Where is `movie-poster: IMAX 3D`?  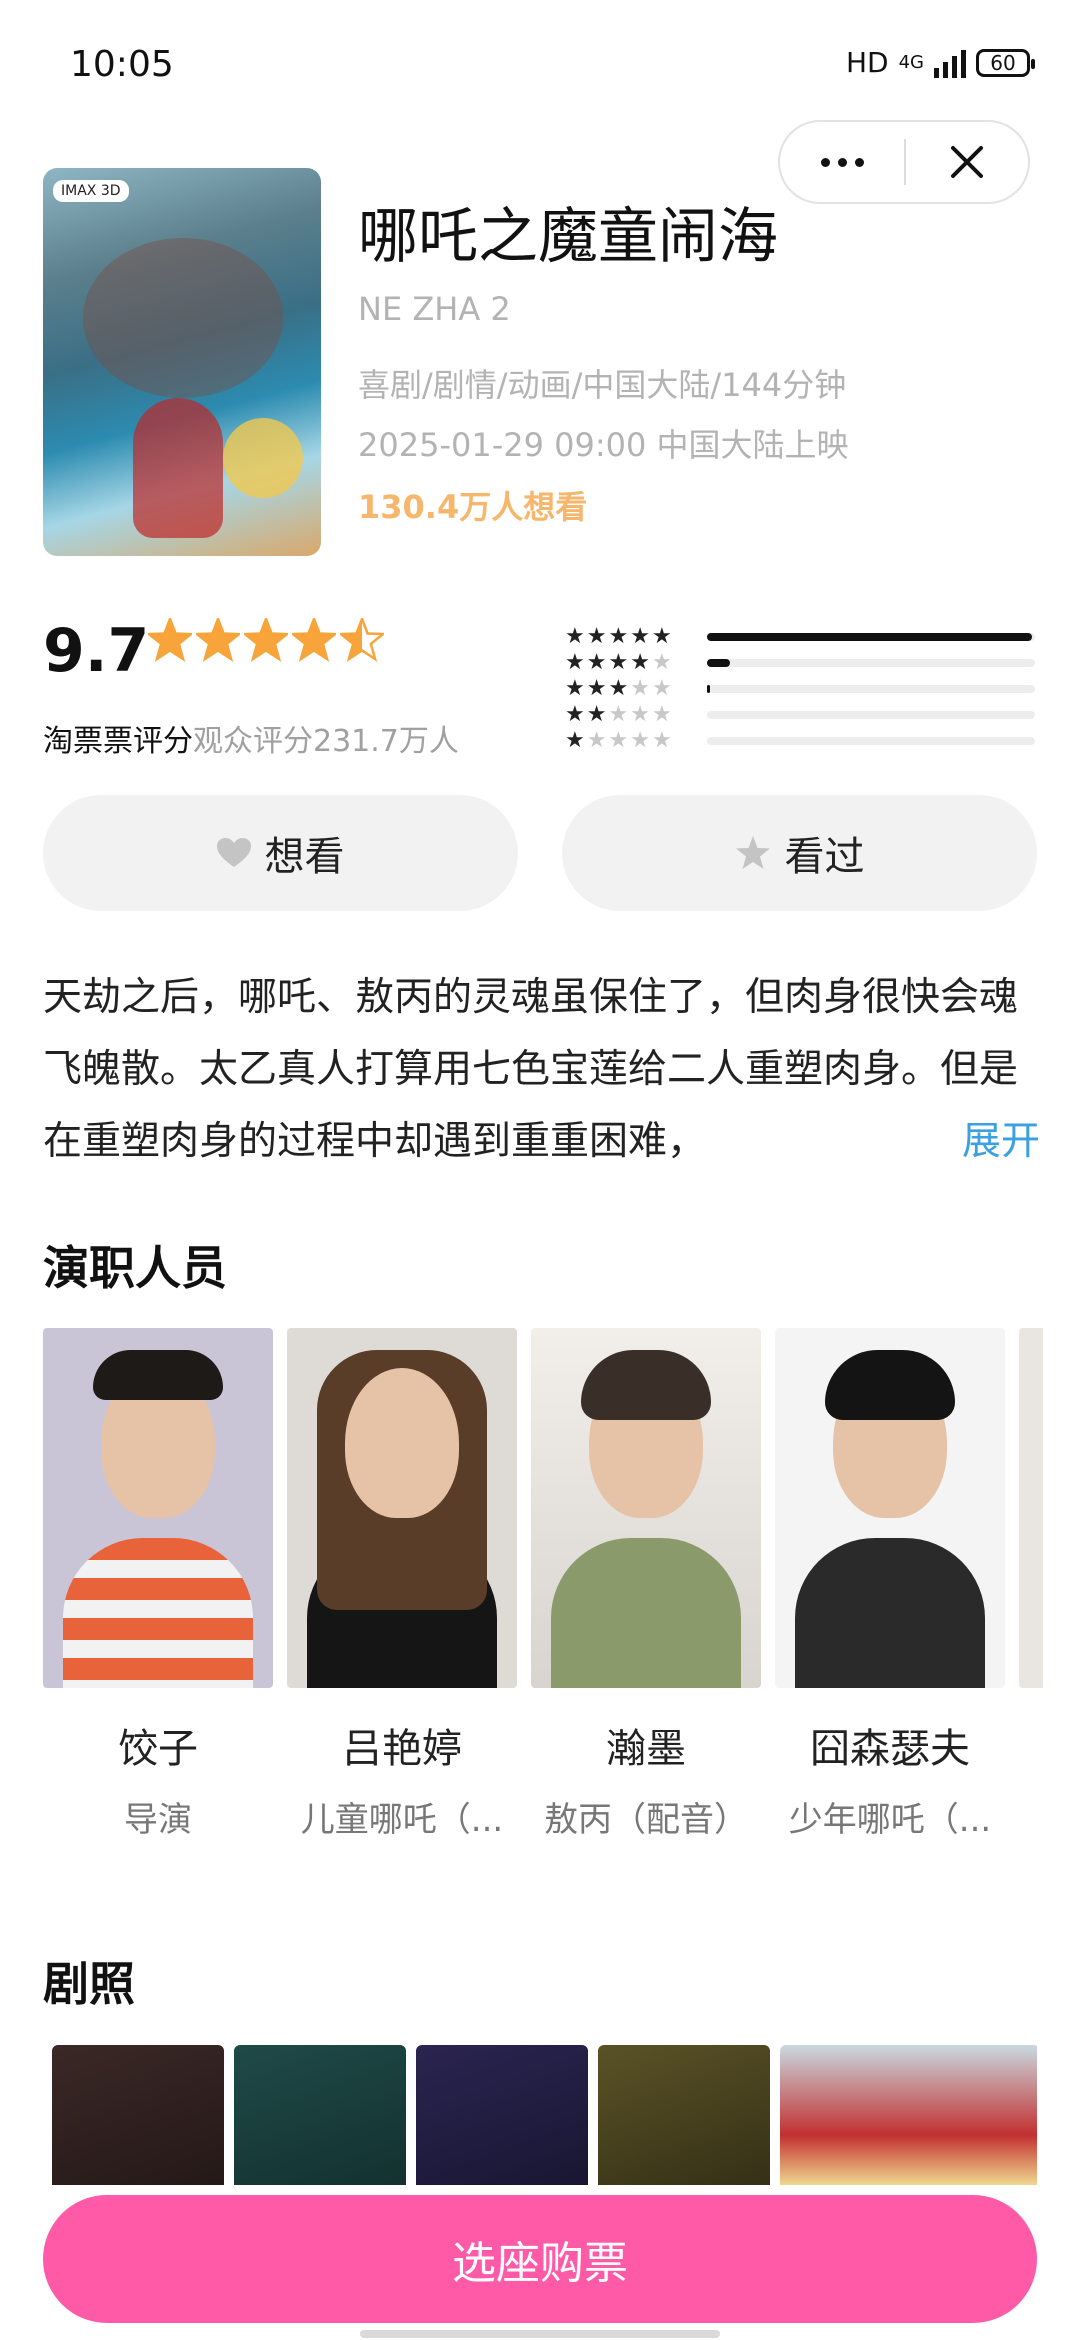
movie-poster: IMAX 3D is located at coordinates (182, 362).